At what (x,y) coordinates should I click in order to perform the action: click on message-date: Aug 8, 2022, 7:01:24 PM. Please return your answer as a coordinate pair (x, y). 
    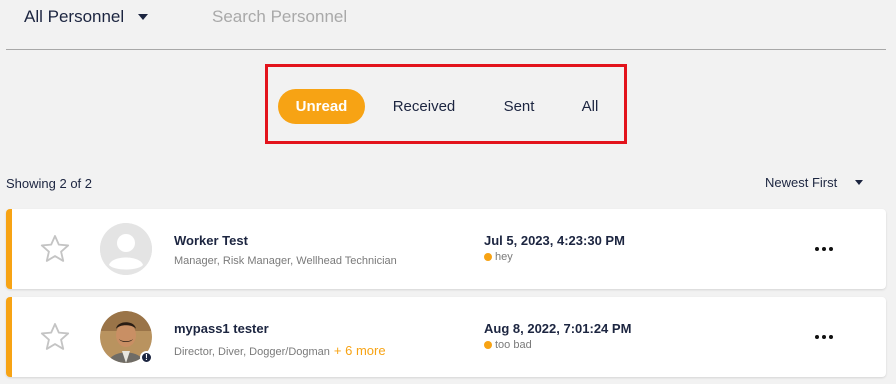
    Looking at the image, I should click on (558, 328).